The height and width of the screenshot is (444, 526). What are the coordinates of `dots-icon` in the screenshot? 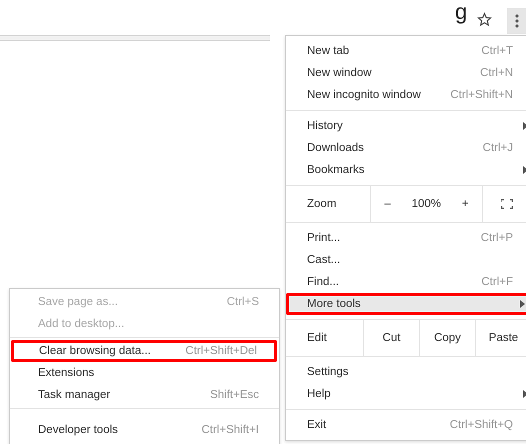 It's located at (516, 21).